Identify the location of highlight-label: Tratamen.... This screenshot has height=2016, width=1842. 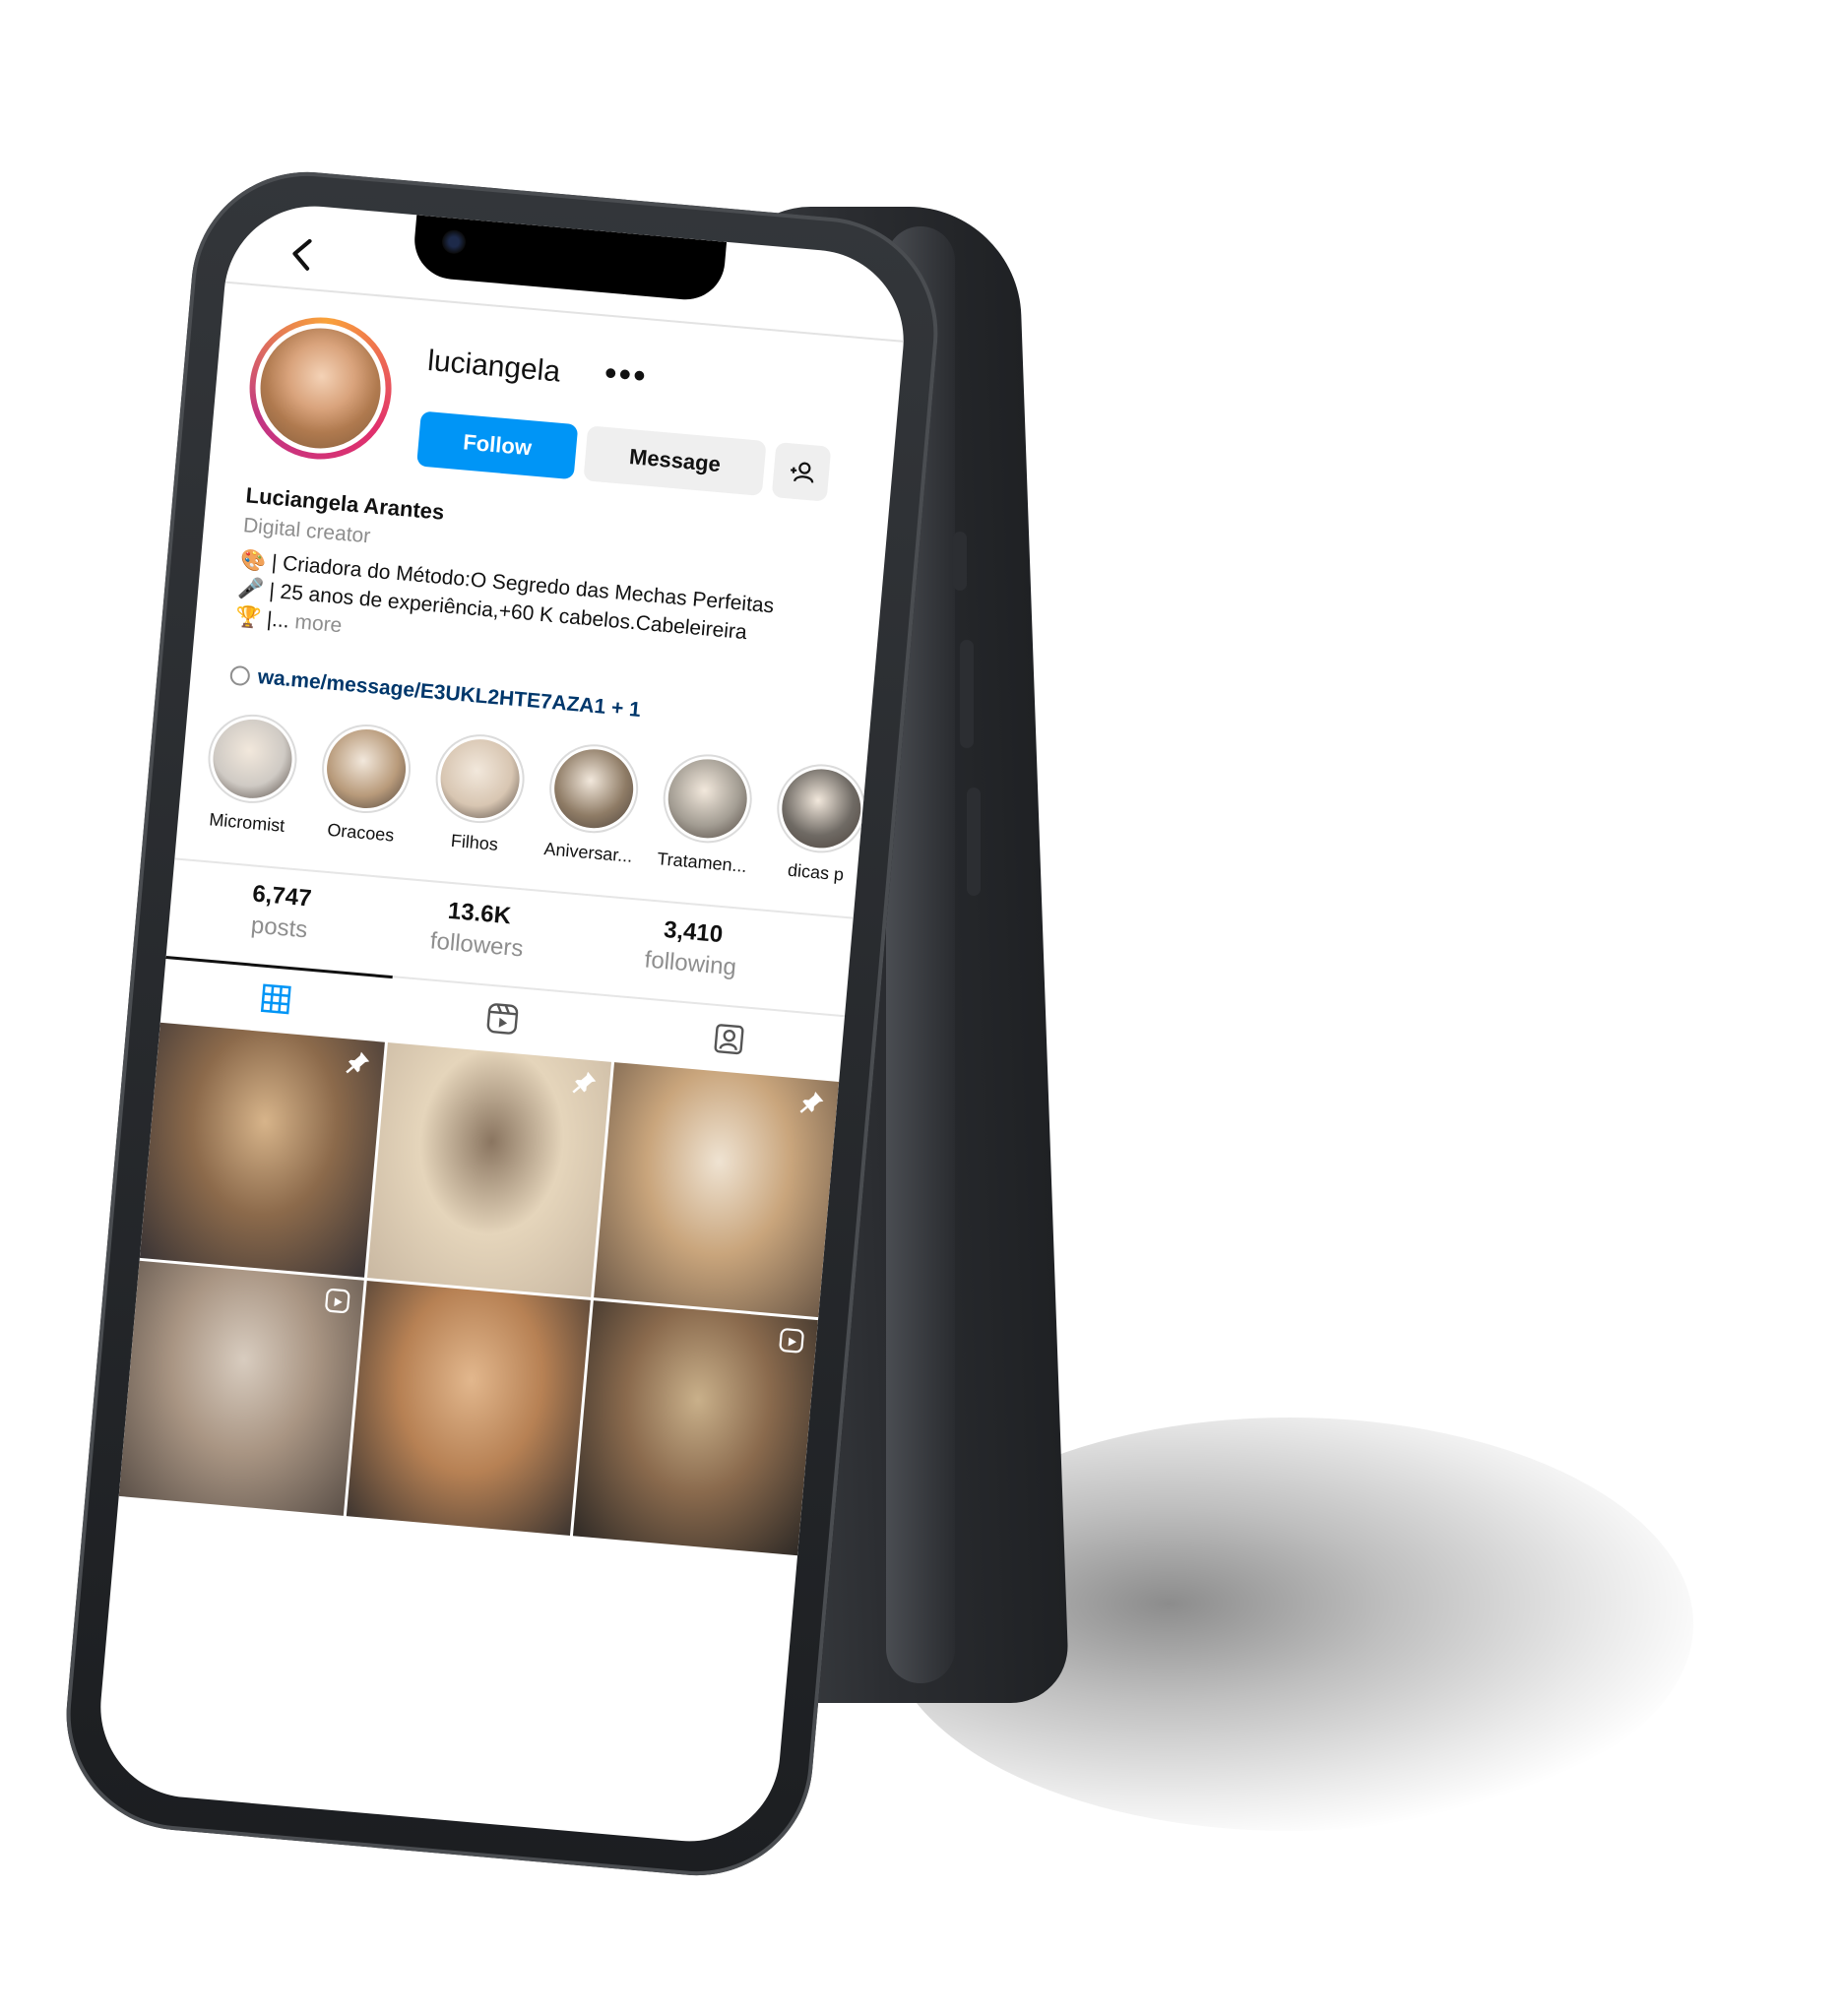
(702, 863).